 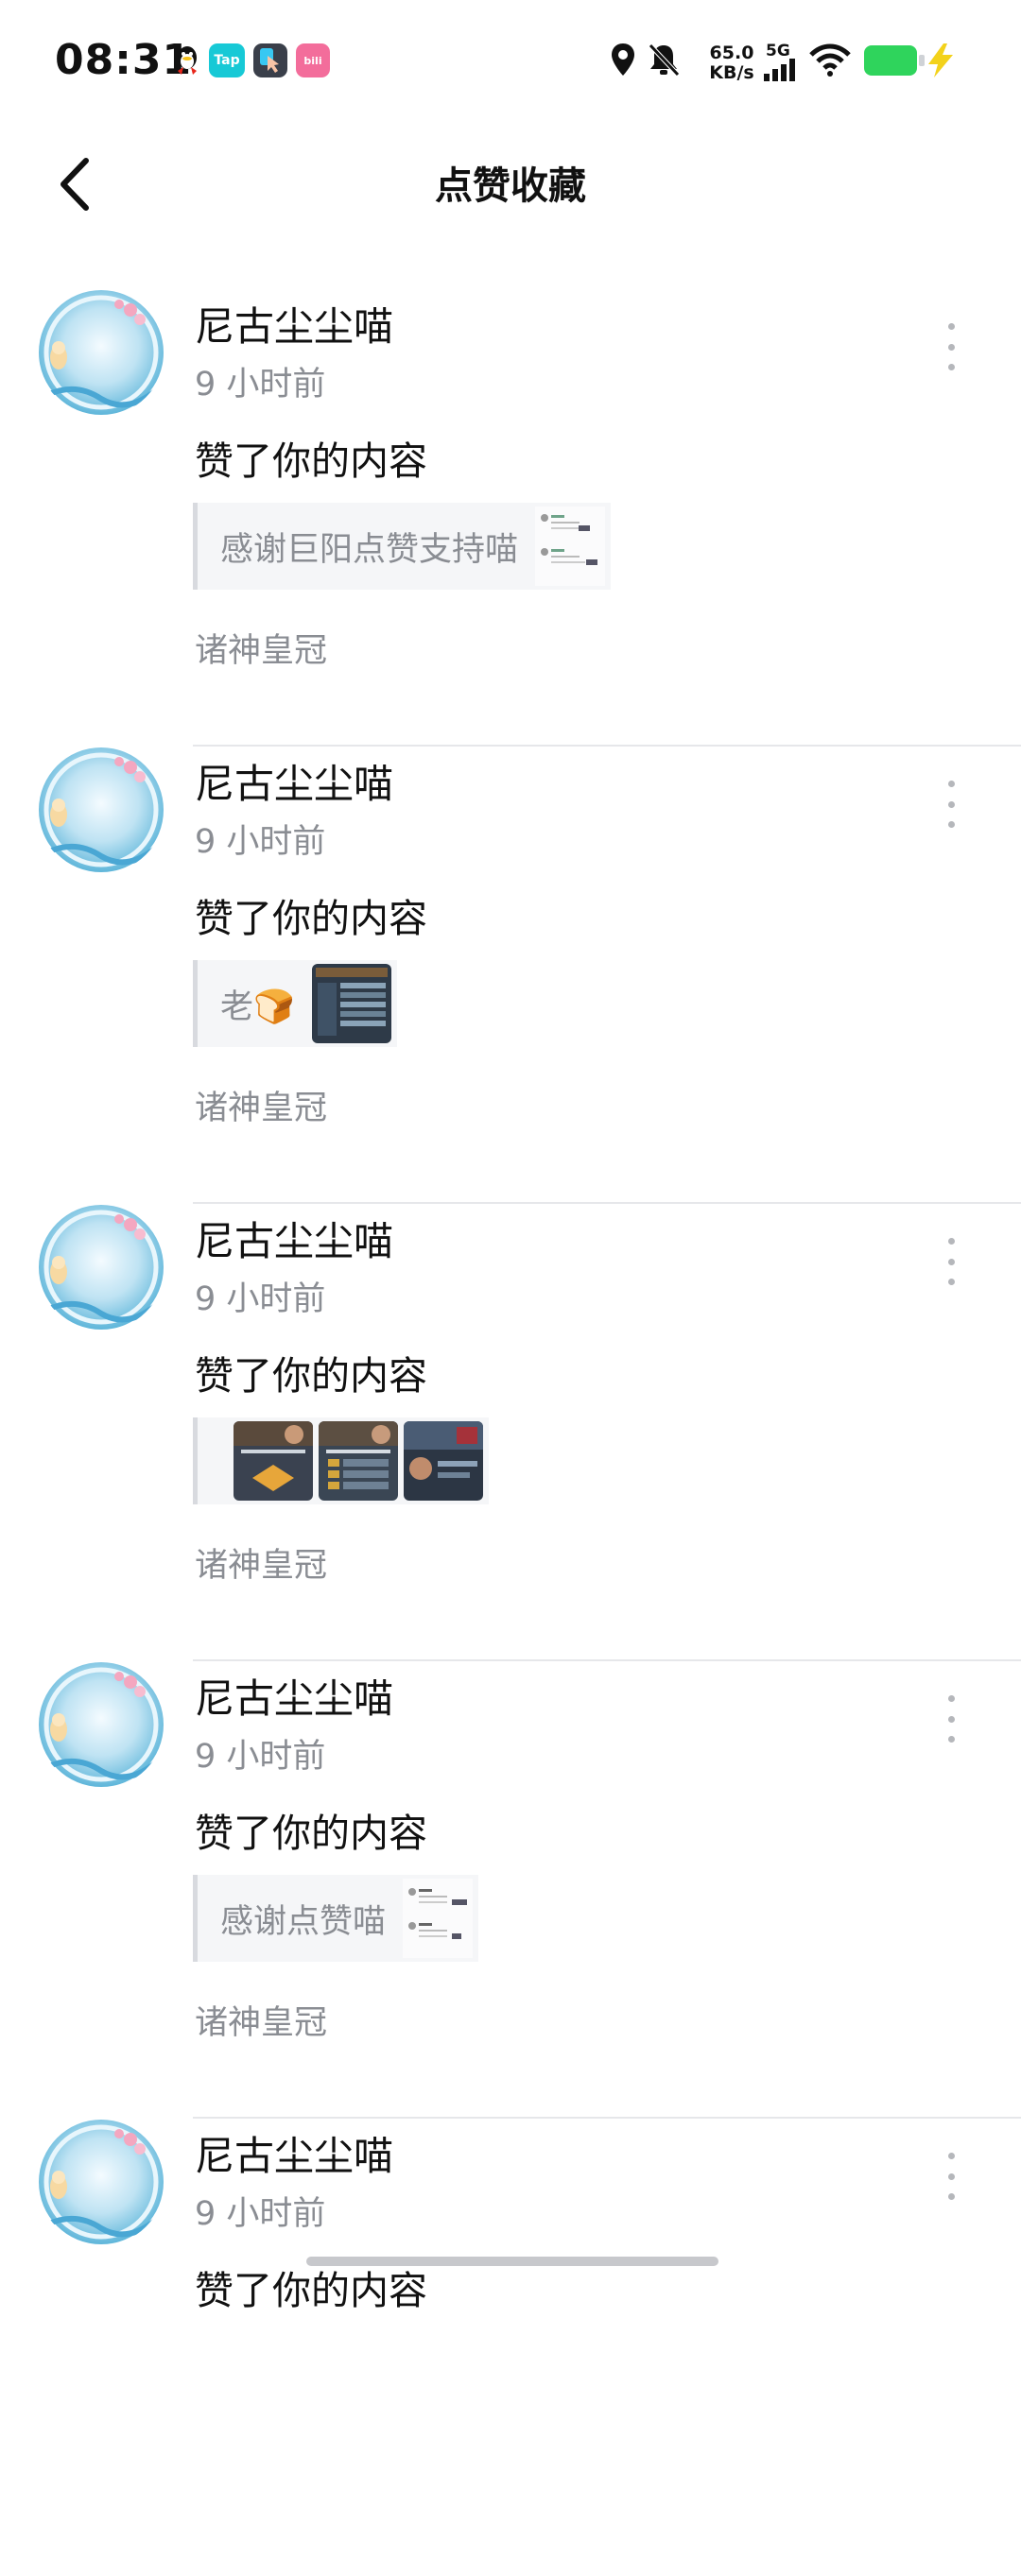 What do you see at coordinates (187, 60) in the screenshot?
I see `qq-icon` at bounding box center [187, 60].